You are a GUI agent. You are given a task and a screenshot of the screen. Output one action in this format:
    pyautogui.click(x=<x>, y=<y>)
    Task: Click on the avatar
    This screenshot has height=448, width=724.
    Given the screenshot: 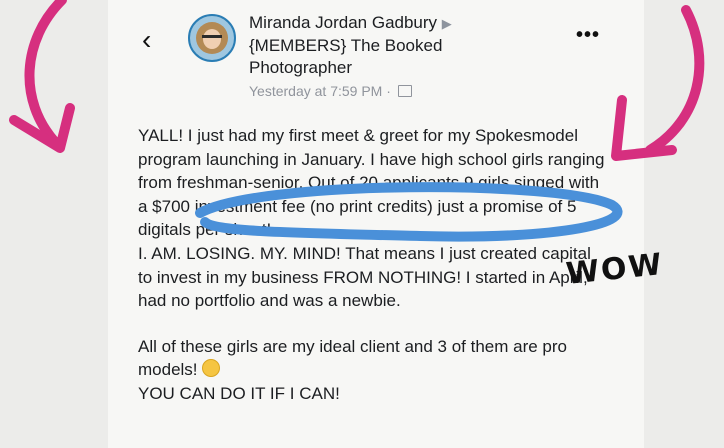 What is the action you would take?
    pyautogui.click(x=212, y=38)
    